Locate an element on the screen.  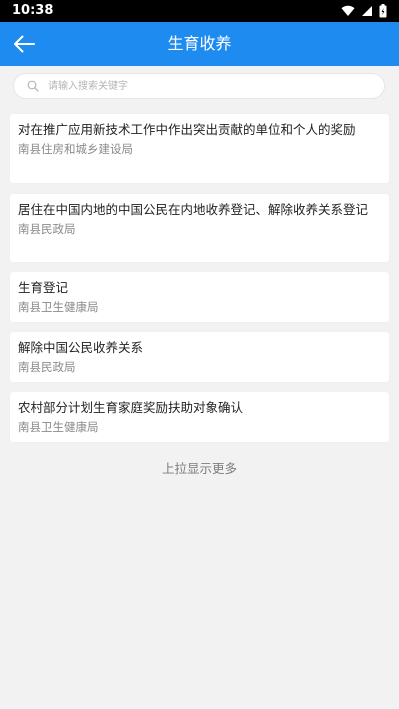
list-item: 农村部分计划生育家庭奖励扶助对象确认 南县卫生健康局 is located at coordinates (199, 417).